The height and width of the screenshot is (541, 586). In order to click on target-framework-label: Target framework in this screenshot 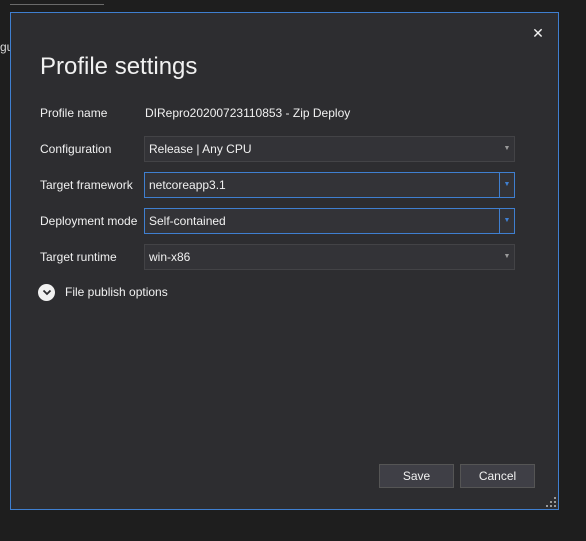, I will do `click(86, 185)`.